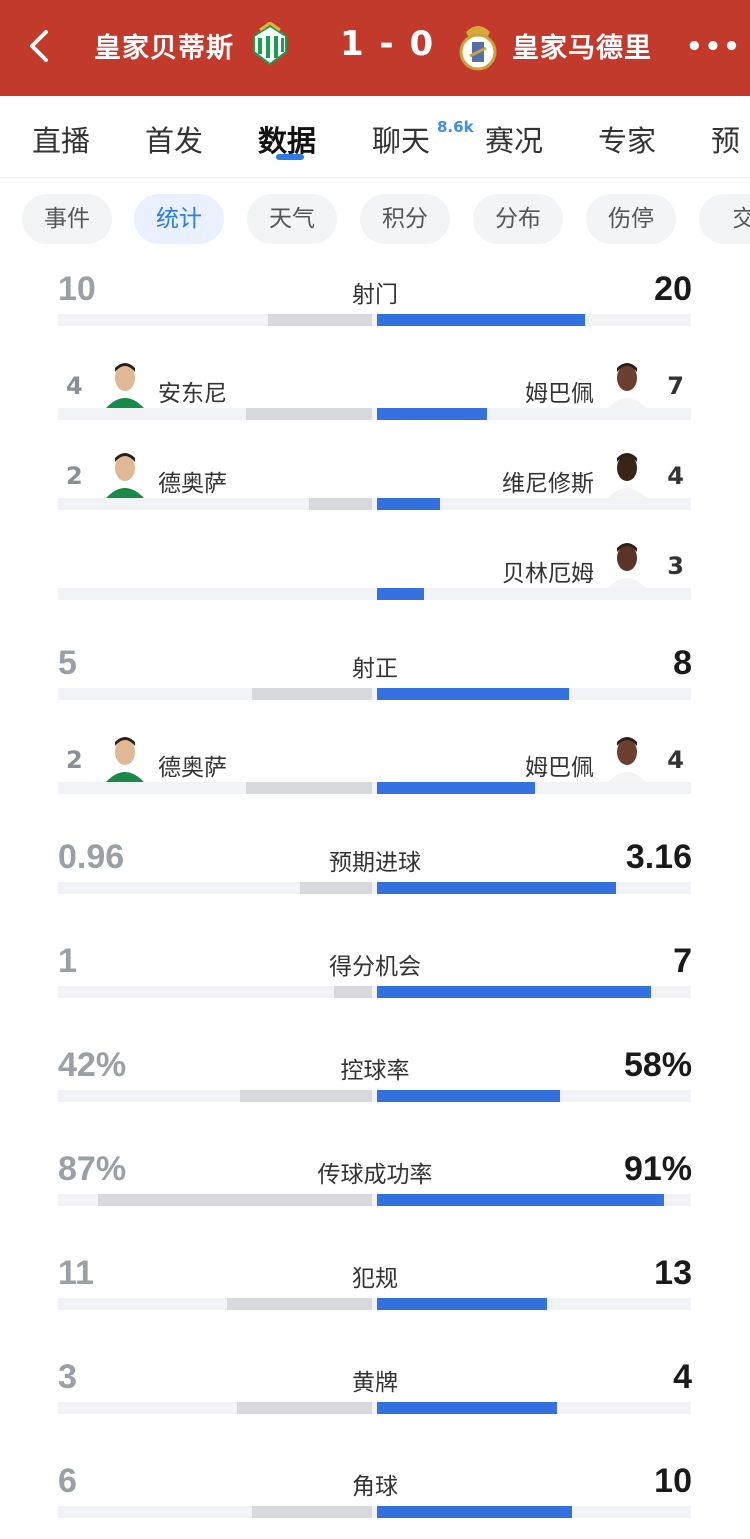 This screenshot has height=1539, width=750. What do you see at coordinates (675, 566) in the screenshot?
I see `away-player-count: 3` at bounding box center [675, 566].